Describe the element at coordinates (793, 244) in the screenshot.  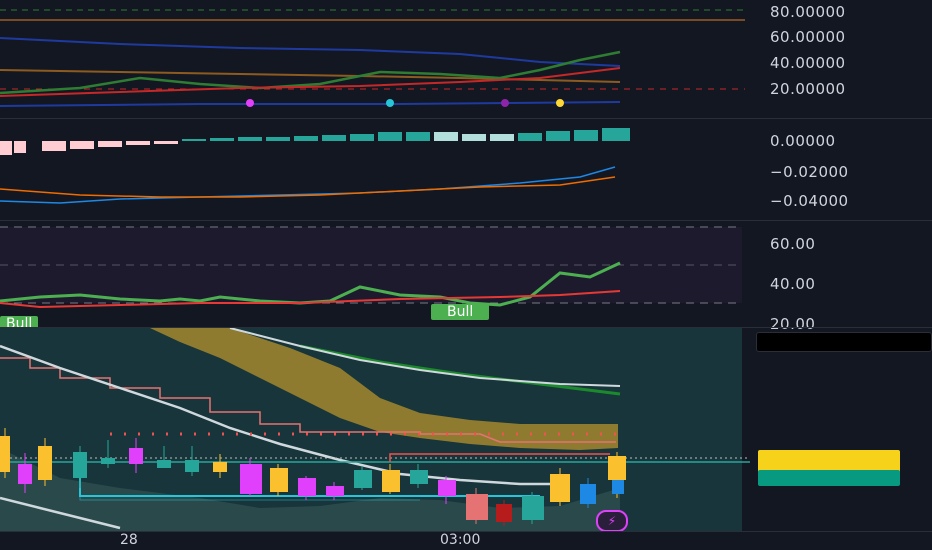
I see `axis-tick: 60.00` at that location.